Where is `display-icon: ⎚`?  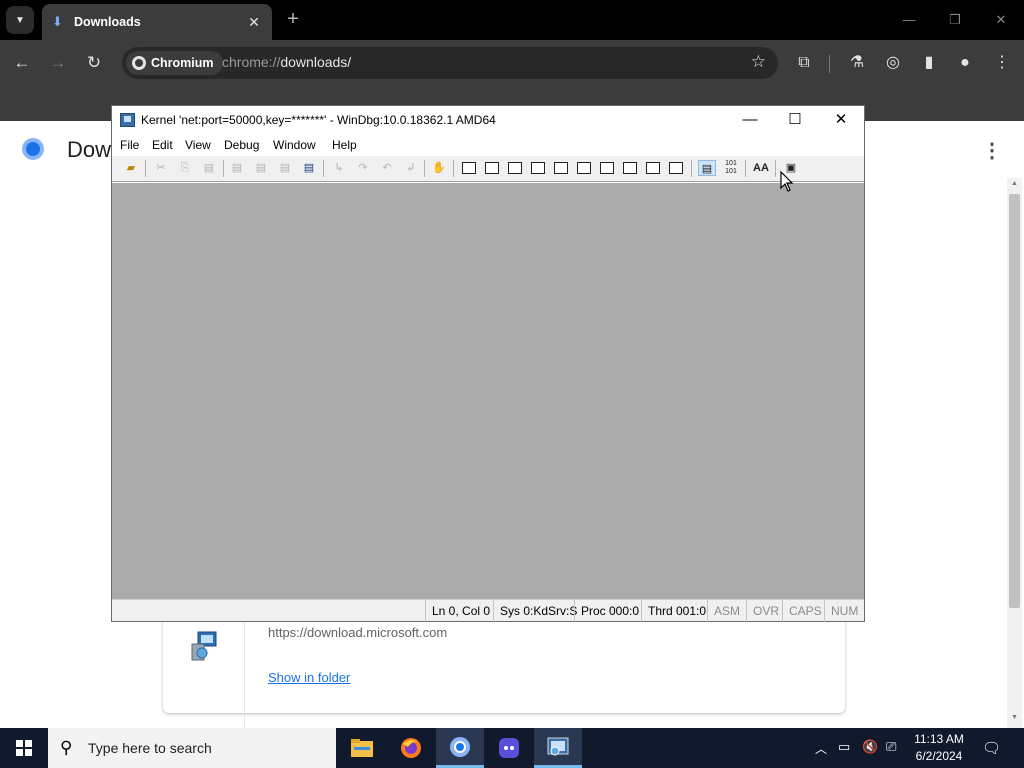 display-icon: ⎚ is located at coordinates (891, 747).